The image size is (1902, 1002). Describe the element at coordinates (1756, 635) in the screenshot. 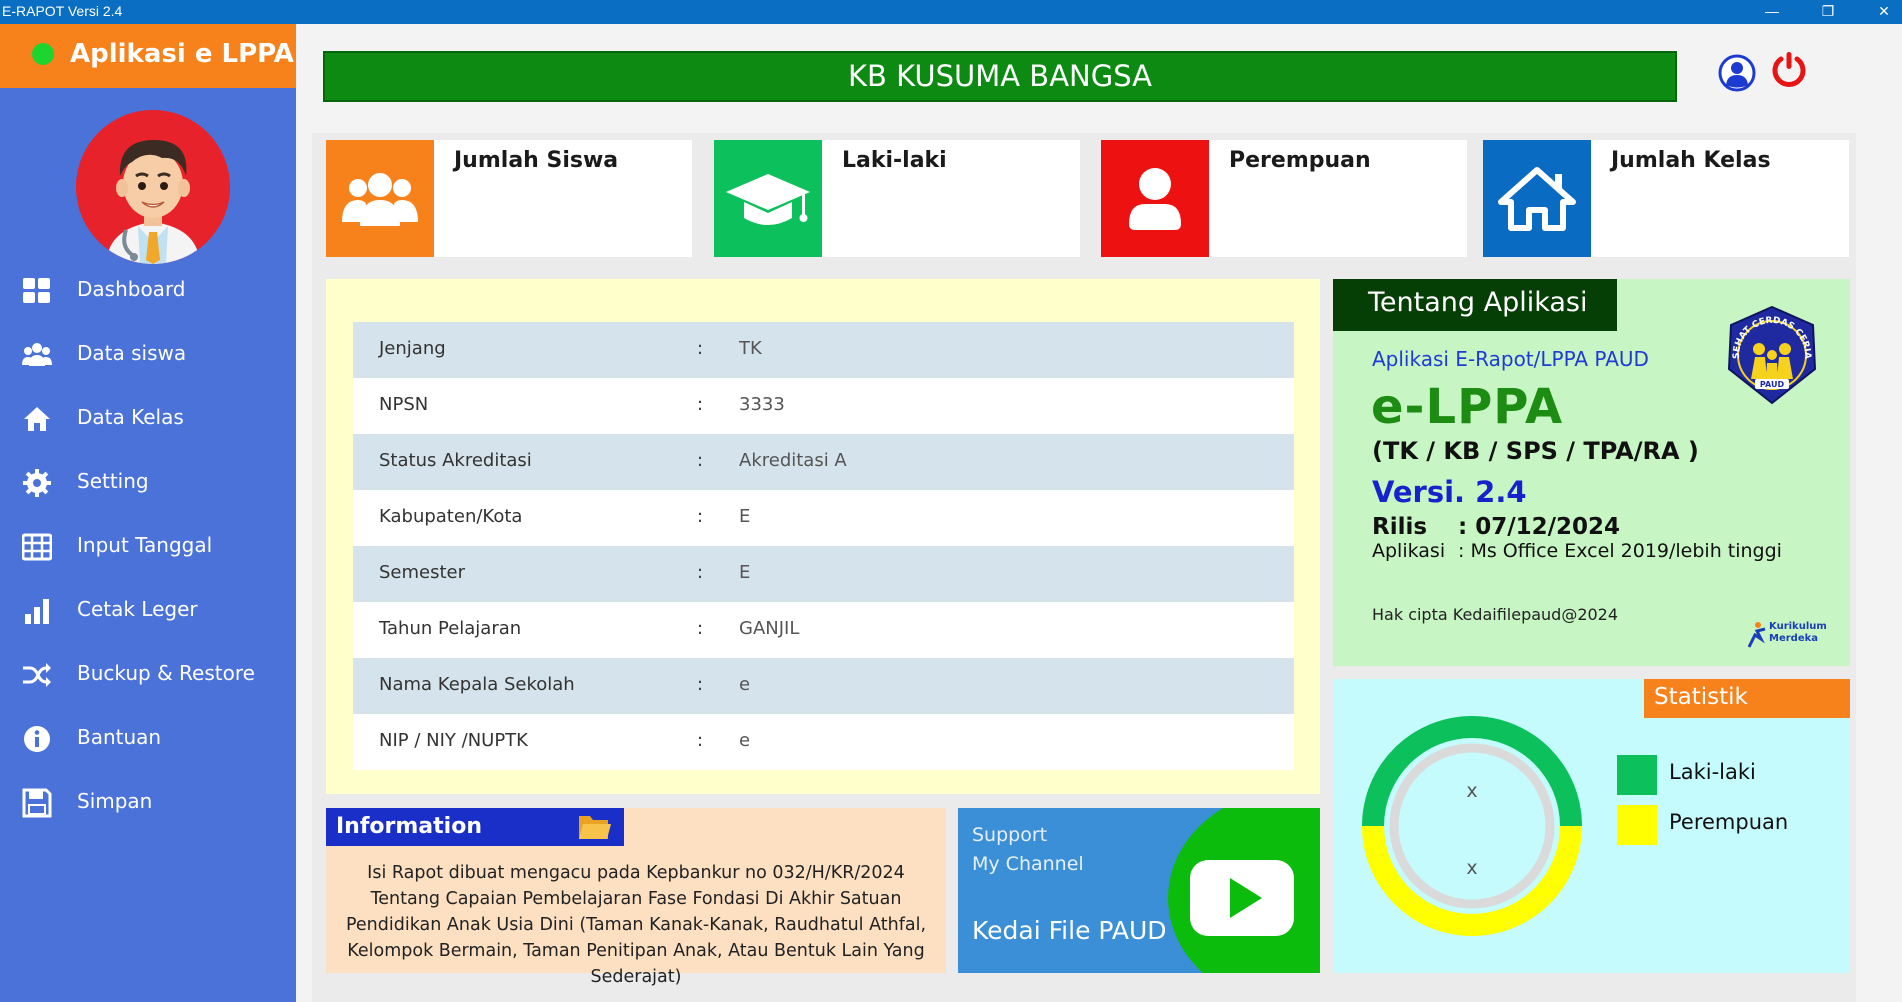

I see `kurikulum-merdeka-icon` at that location.